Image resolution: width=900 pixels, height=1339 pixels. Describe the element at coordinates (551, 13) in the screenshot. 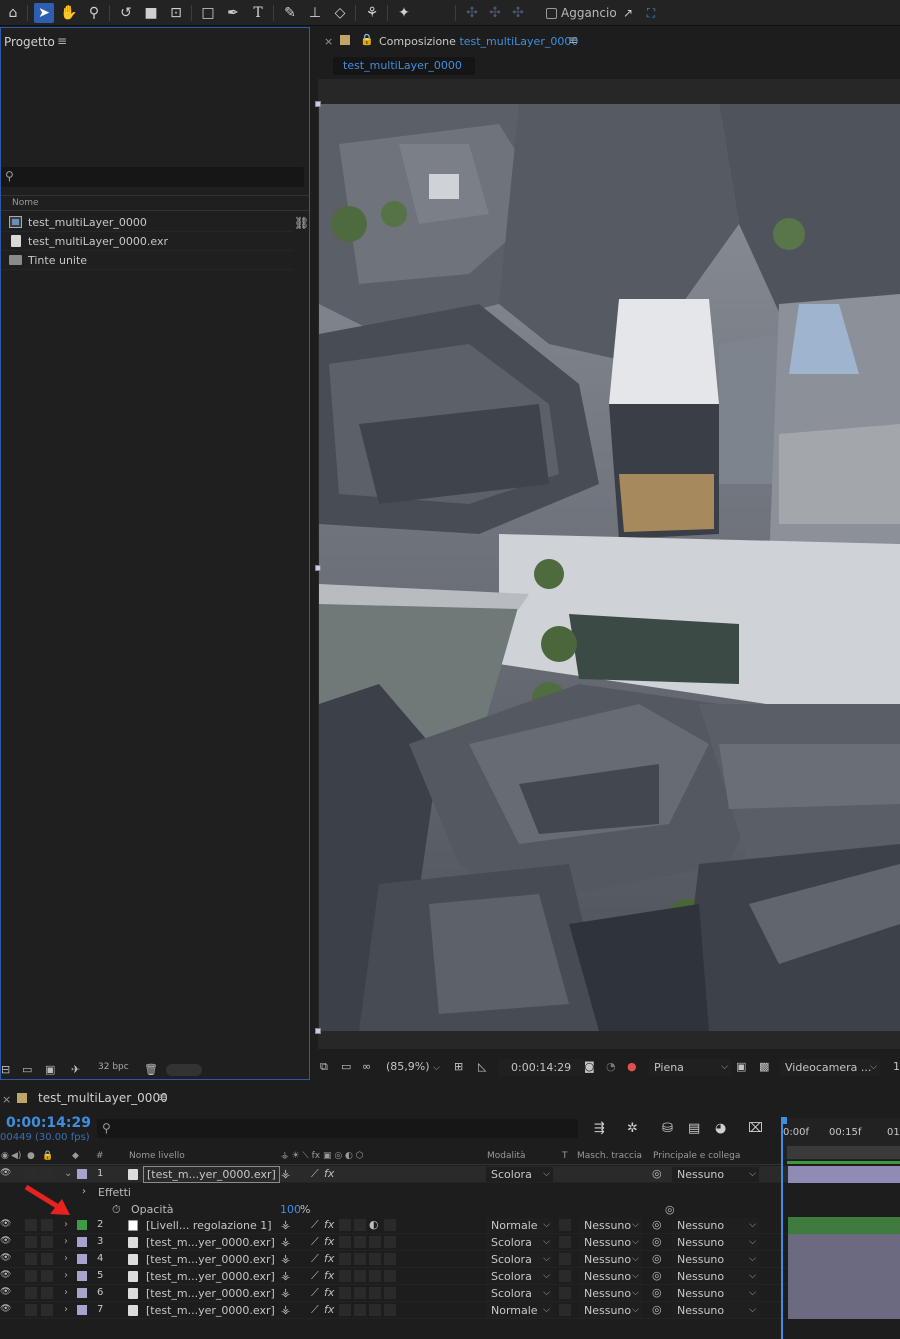

I see `snap-checkbox` at that location.